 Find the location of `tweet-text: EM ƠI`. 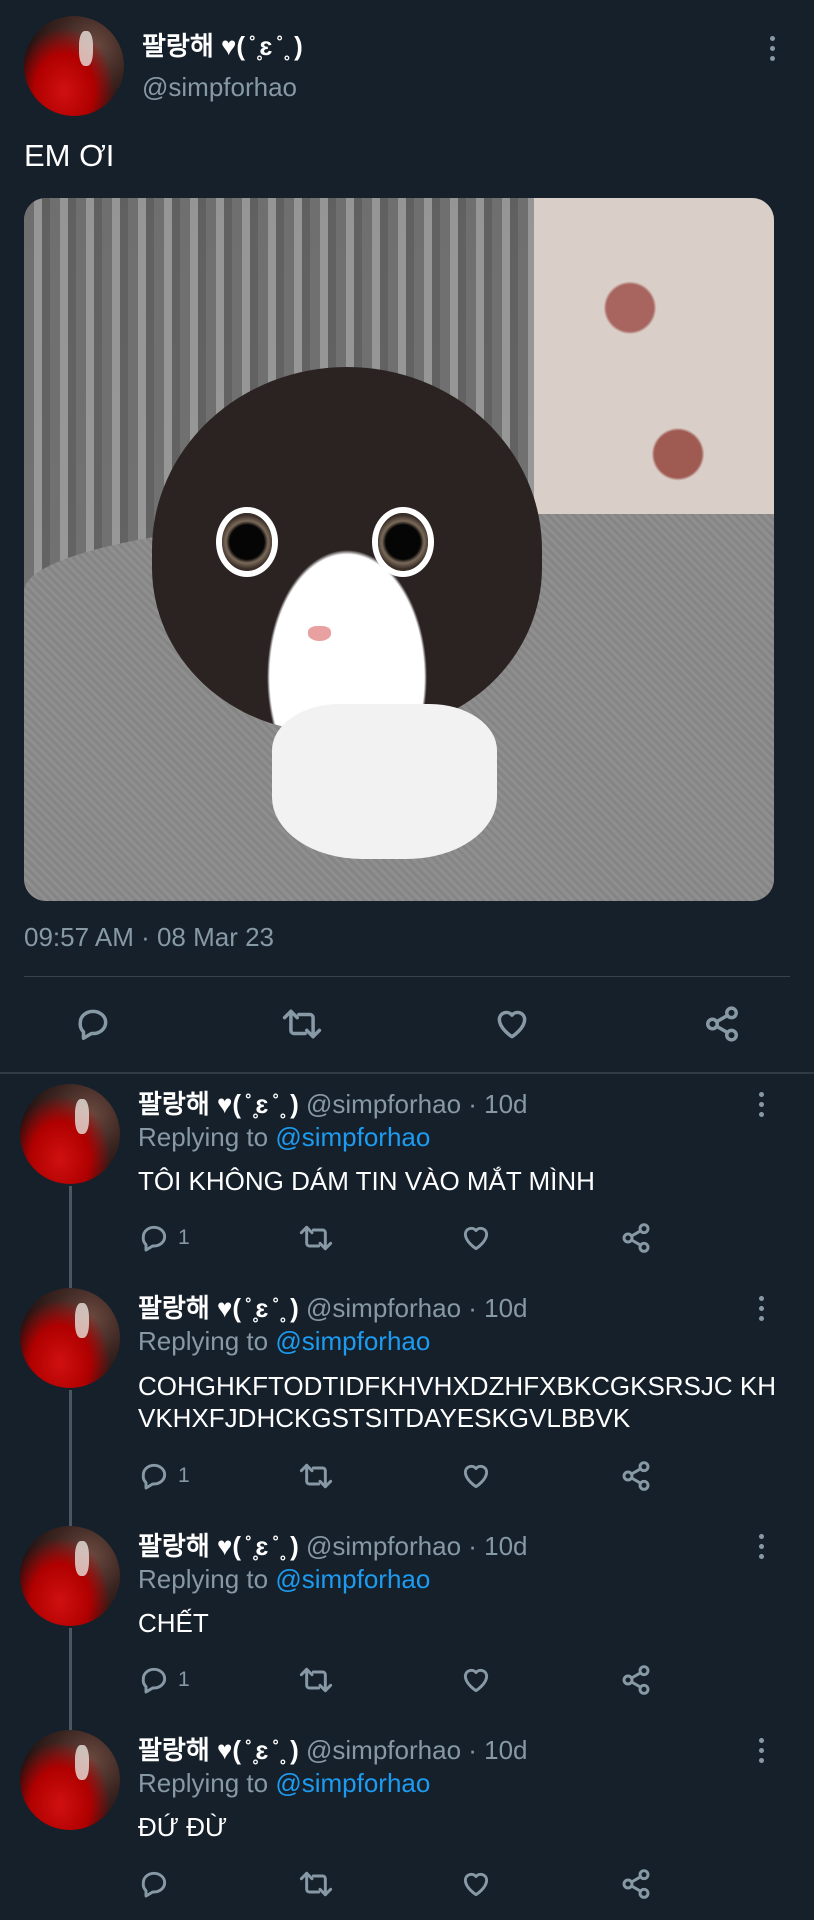

tweet-text: EM ƠI is located at coordinates (69, 155).